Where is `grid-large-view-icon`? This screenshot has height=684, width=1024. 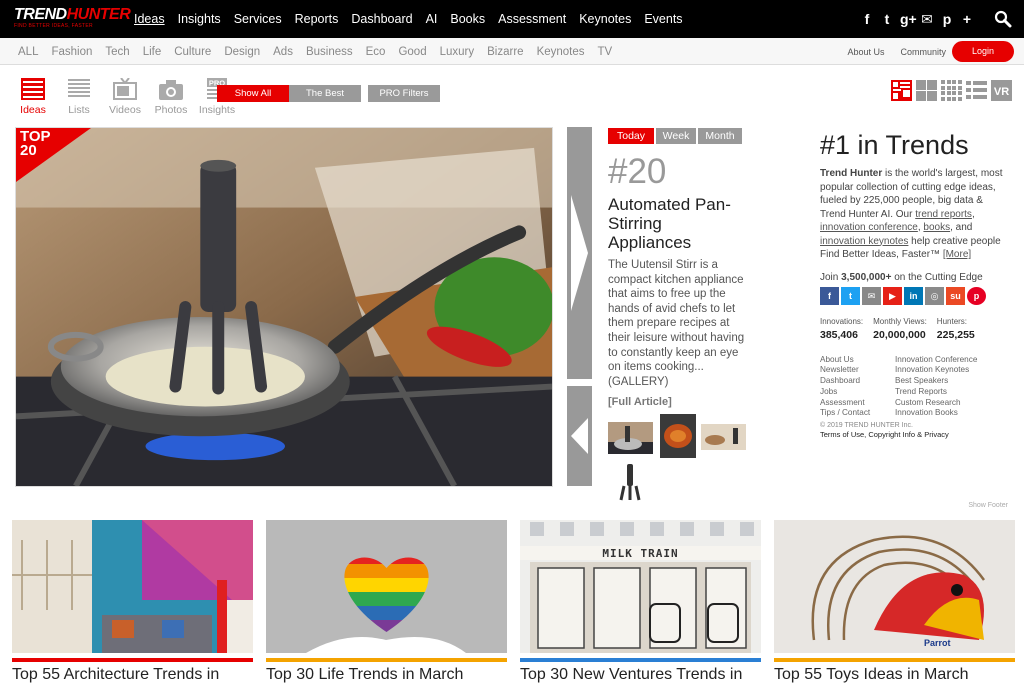 grid-large-view-icon is located at coordinates (926, 90).